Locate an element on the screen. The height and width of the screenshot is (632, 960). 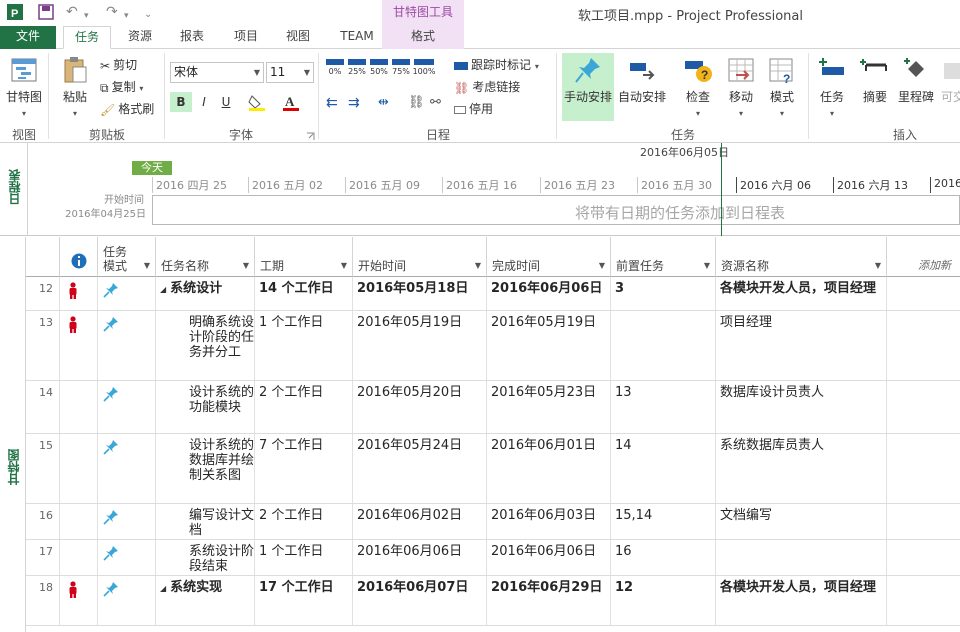
table-row: 17 系统设计阶段结束 1 个工作日 2016年06月06日 2016年06月06日 16 is located at coordinates (493, 558).